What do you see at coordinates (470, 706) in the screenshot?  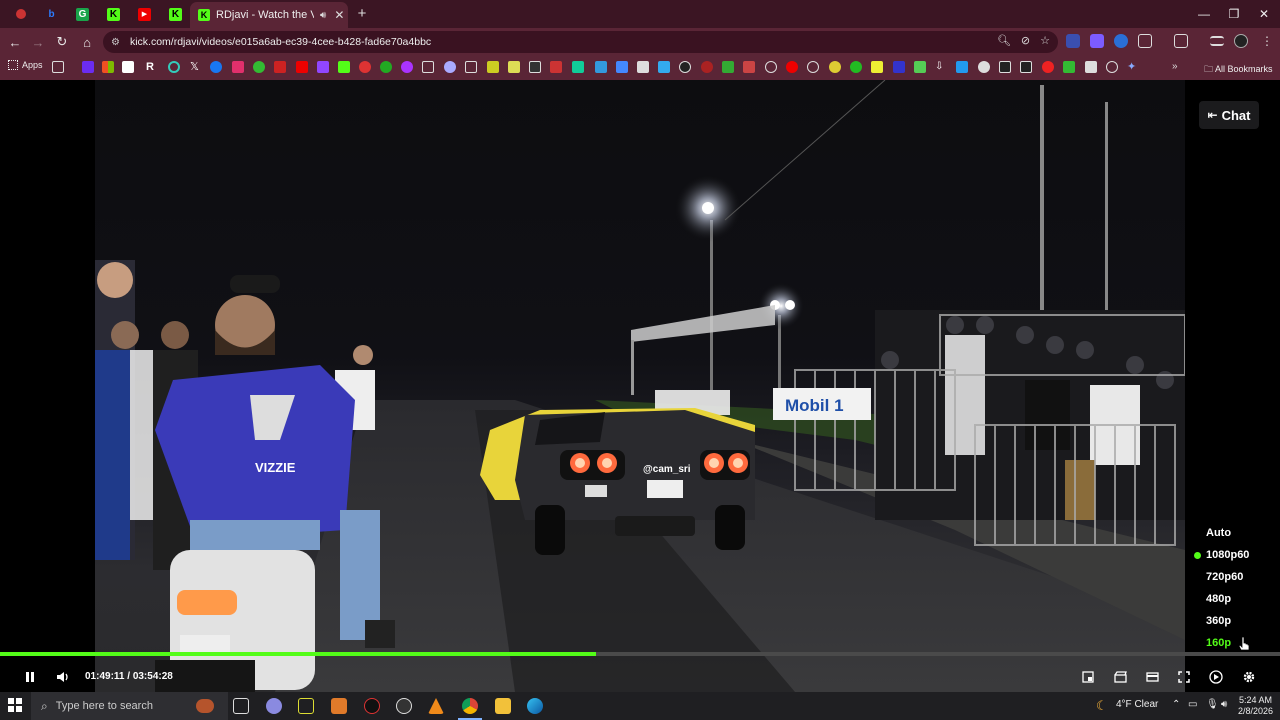 I see `chrome-icon` at bounding box center [470, 706].